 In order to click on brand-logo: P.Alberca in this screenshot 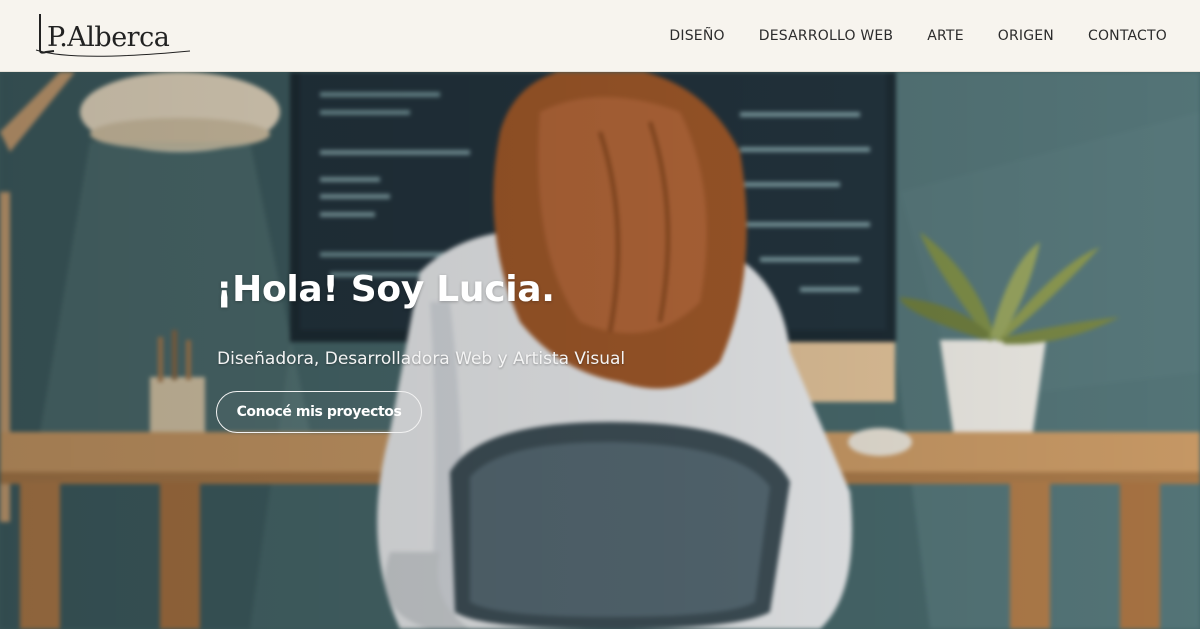, I will do `click(114, 36)`.